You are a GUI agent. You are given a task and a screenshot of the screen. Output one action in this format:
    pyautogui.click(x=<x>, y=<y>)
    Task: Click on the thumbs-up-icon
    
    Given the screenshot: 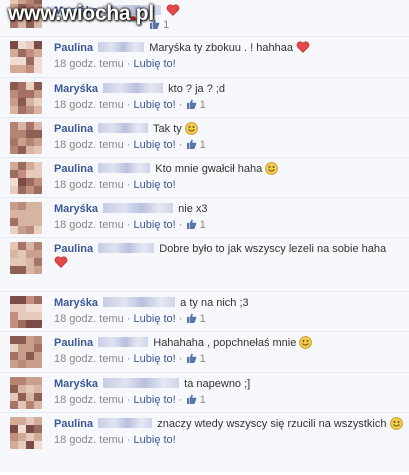 What is the action you would take?
    pyautogui.click(x=191, y=144)
    